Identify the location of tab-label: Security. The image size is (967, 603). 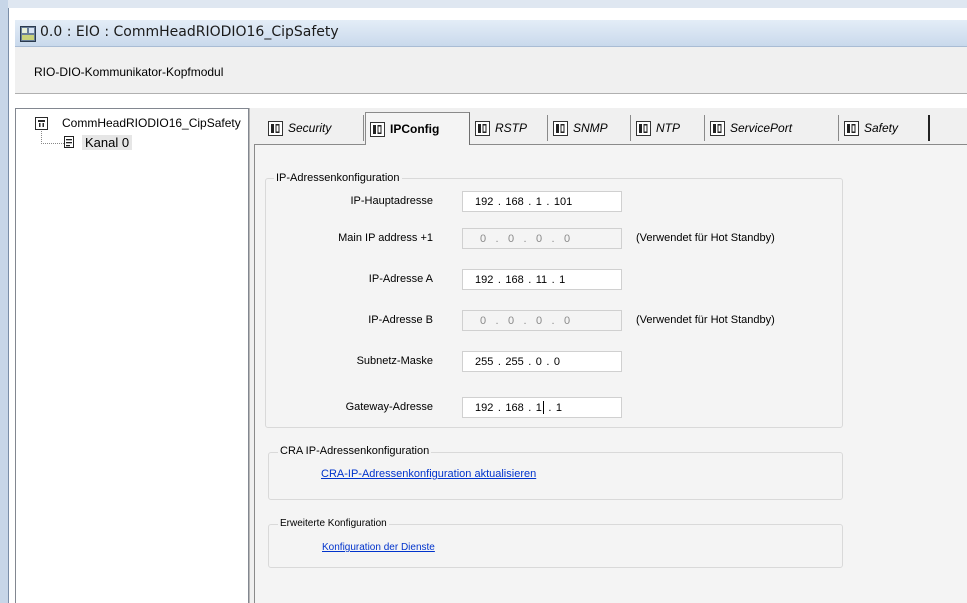
(310, 128).